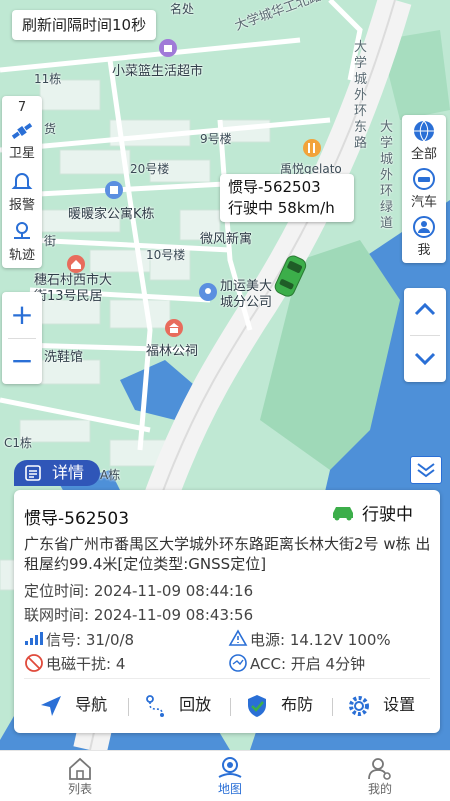 The image size is (450, 801). Describe the element at coordinates (139, 591) in the screenshot. I see `card-locate-time: 定位时间: 2024-11-09 08:44:16` at that location.